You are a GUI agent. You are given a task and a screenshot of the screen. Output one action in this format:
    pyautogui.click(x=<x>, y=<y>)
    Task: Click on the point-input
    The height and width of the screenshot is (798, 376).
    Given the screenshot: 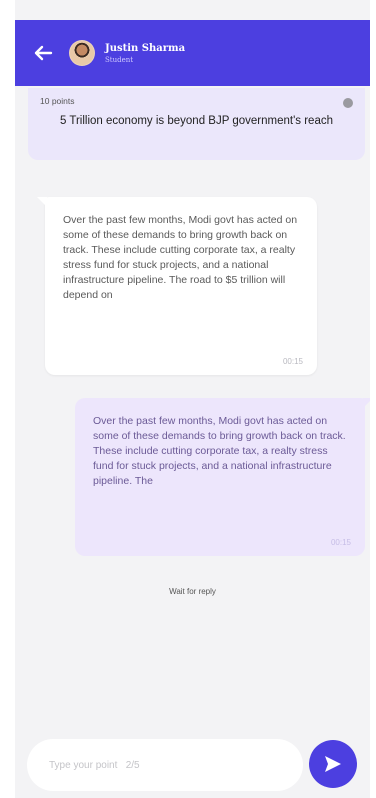 What is the action you would take?
    pyautogui.click(x=149, y=765)
    